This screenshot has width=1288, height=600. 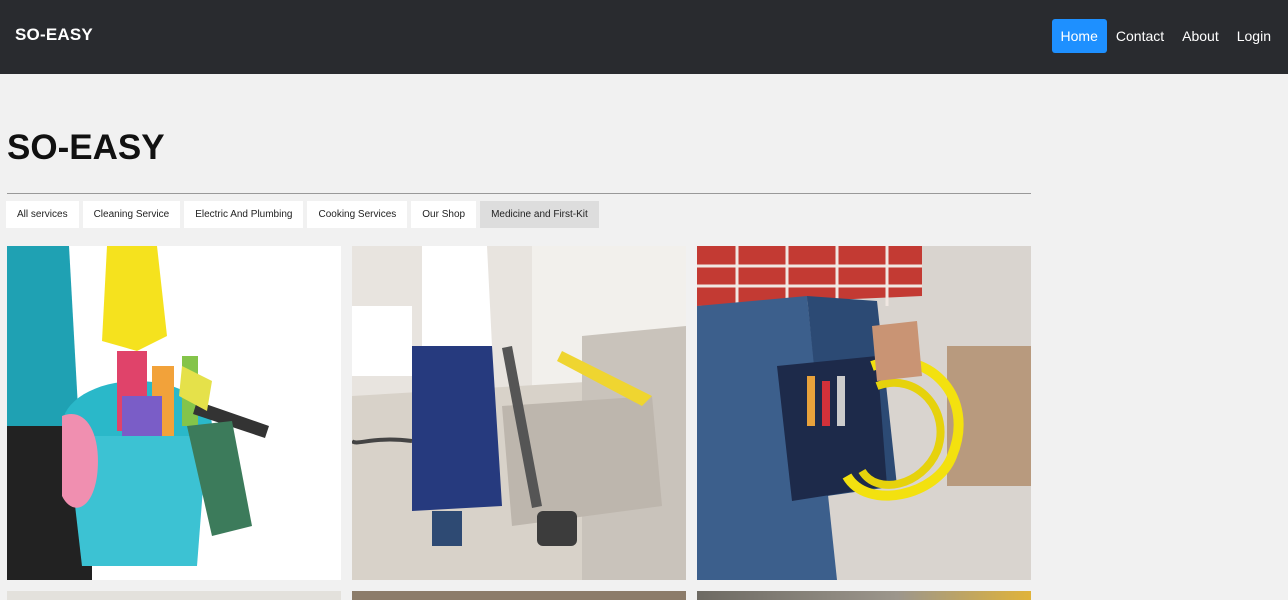 I want to click on title-divider, so click(x=519, y=193).